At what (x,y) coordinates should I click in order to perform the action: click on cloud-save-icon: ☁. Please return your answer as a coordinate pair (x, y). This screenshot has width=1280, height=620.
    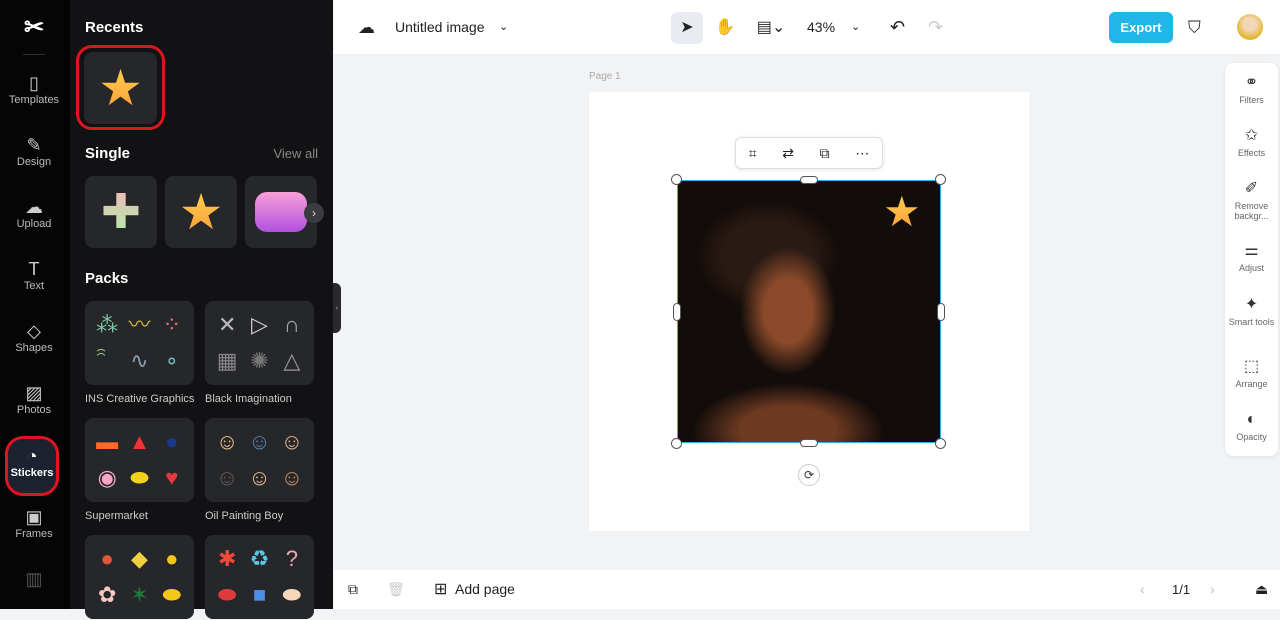
    Looking at the image, I should click on (366, 27).